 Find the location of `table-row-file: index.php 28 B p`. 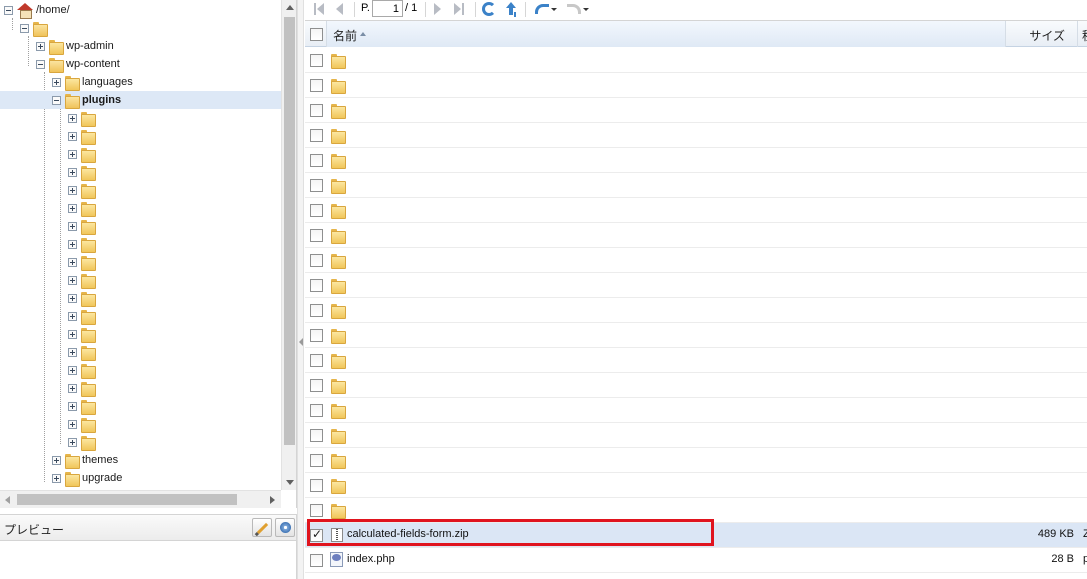

table-row-file: index.php 28 B p is located at coordinates (696, 560).